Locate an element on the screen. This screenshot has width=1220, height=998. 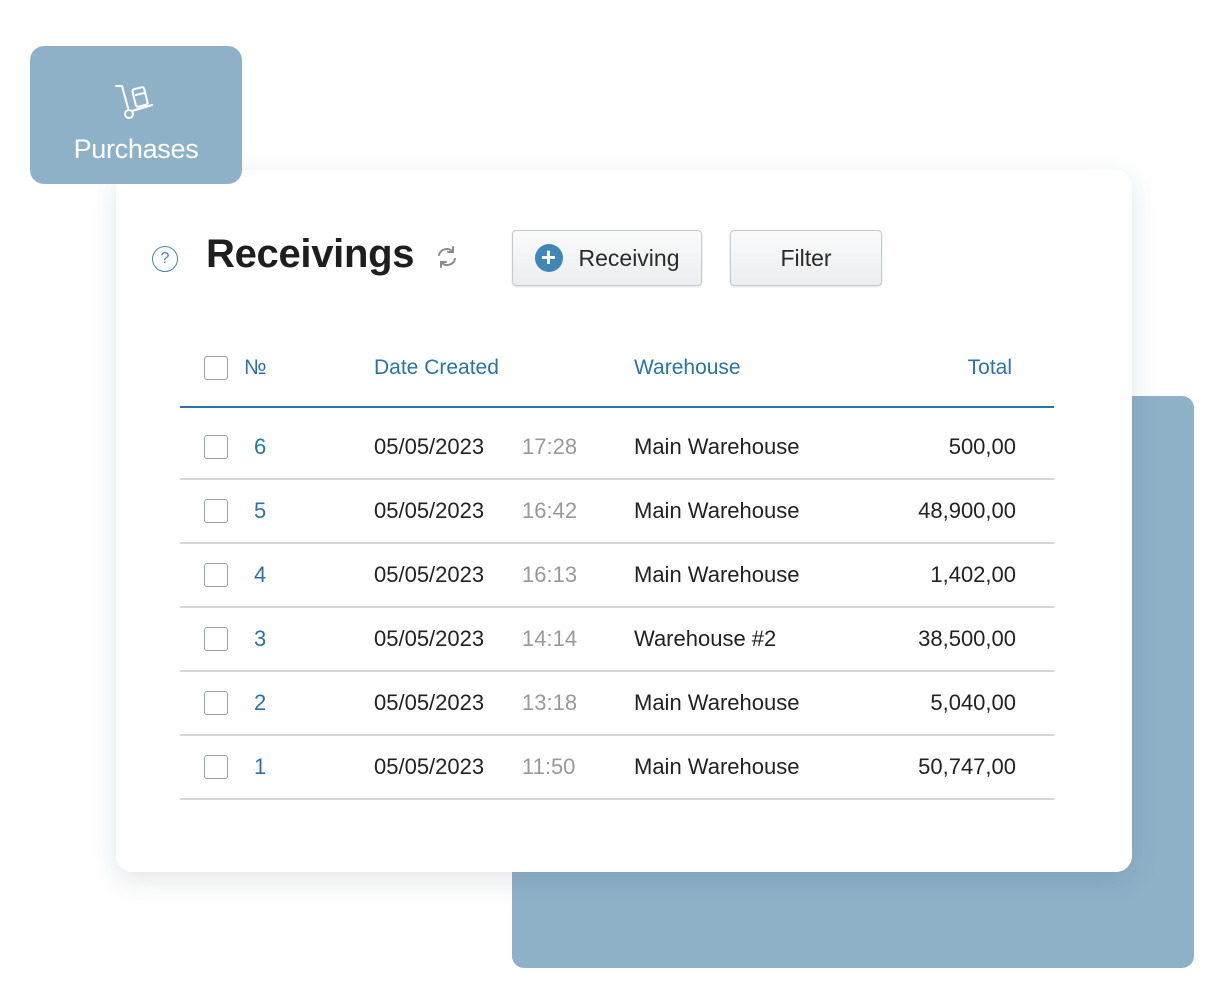
column-header-date-created: Date Created is located at coordinates (436, 368).